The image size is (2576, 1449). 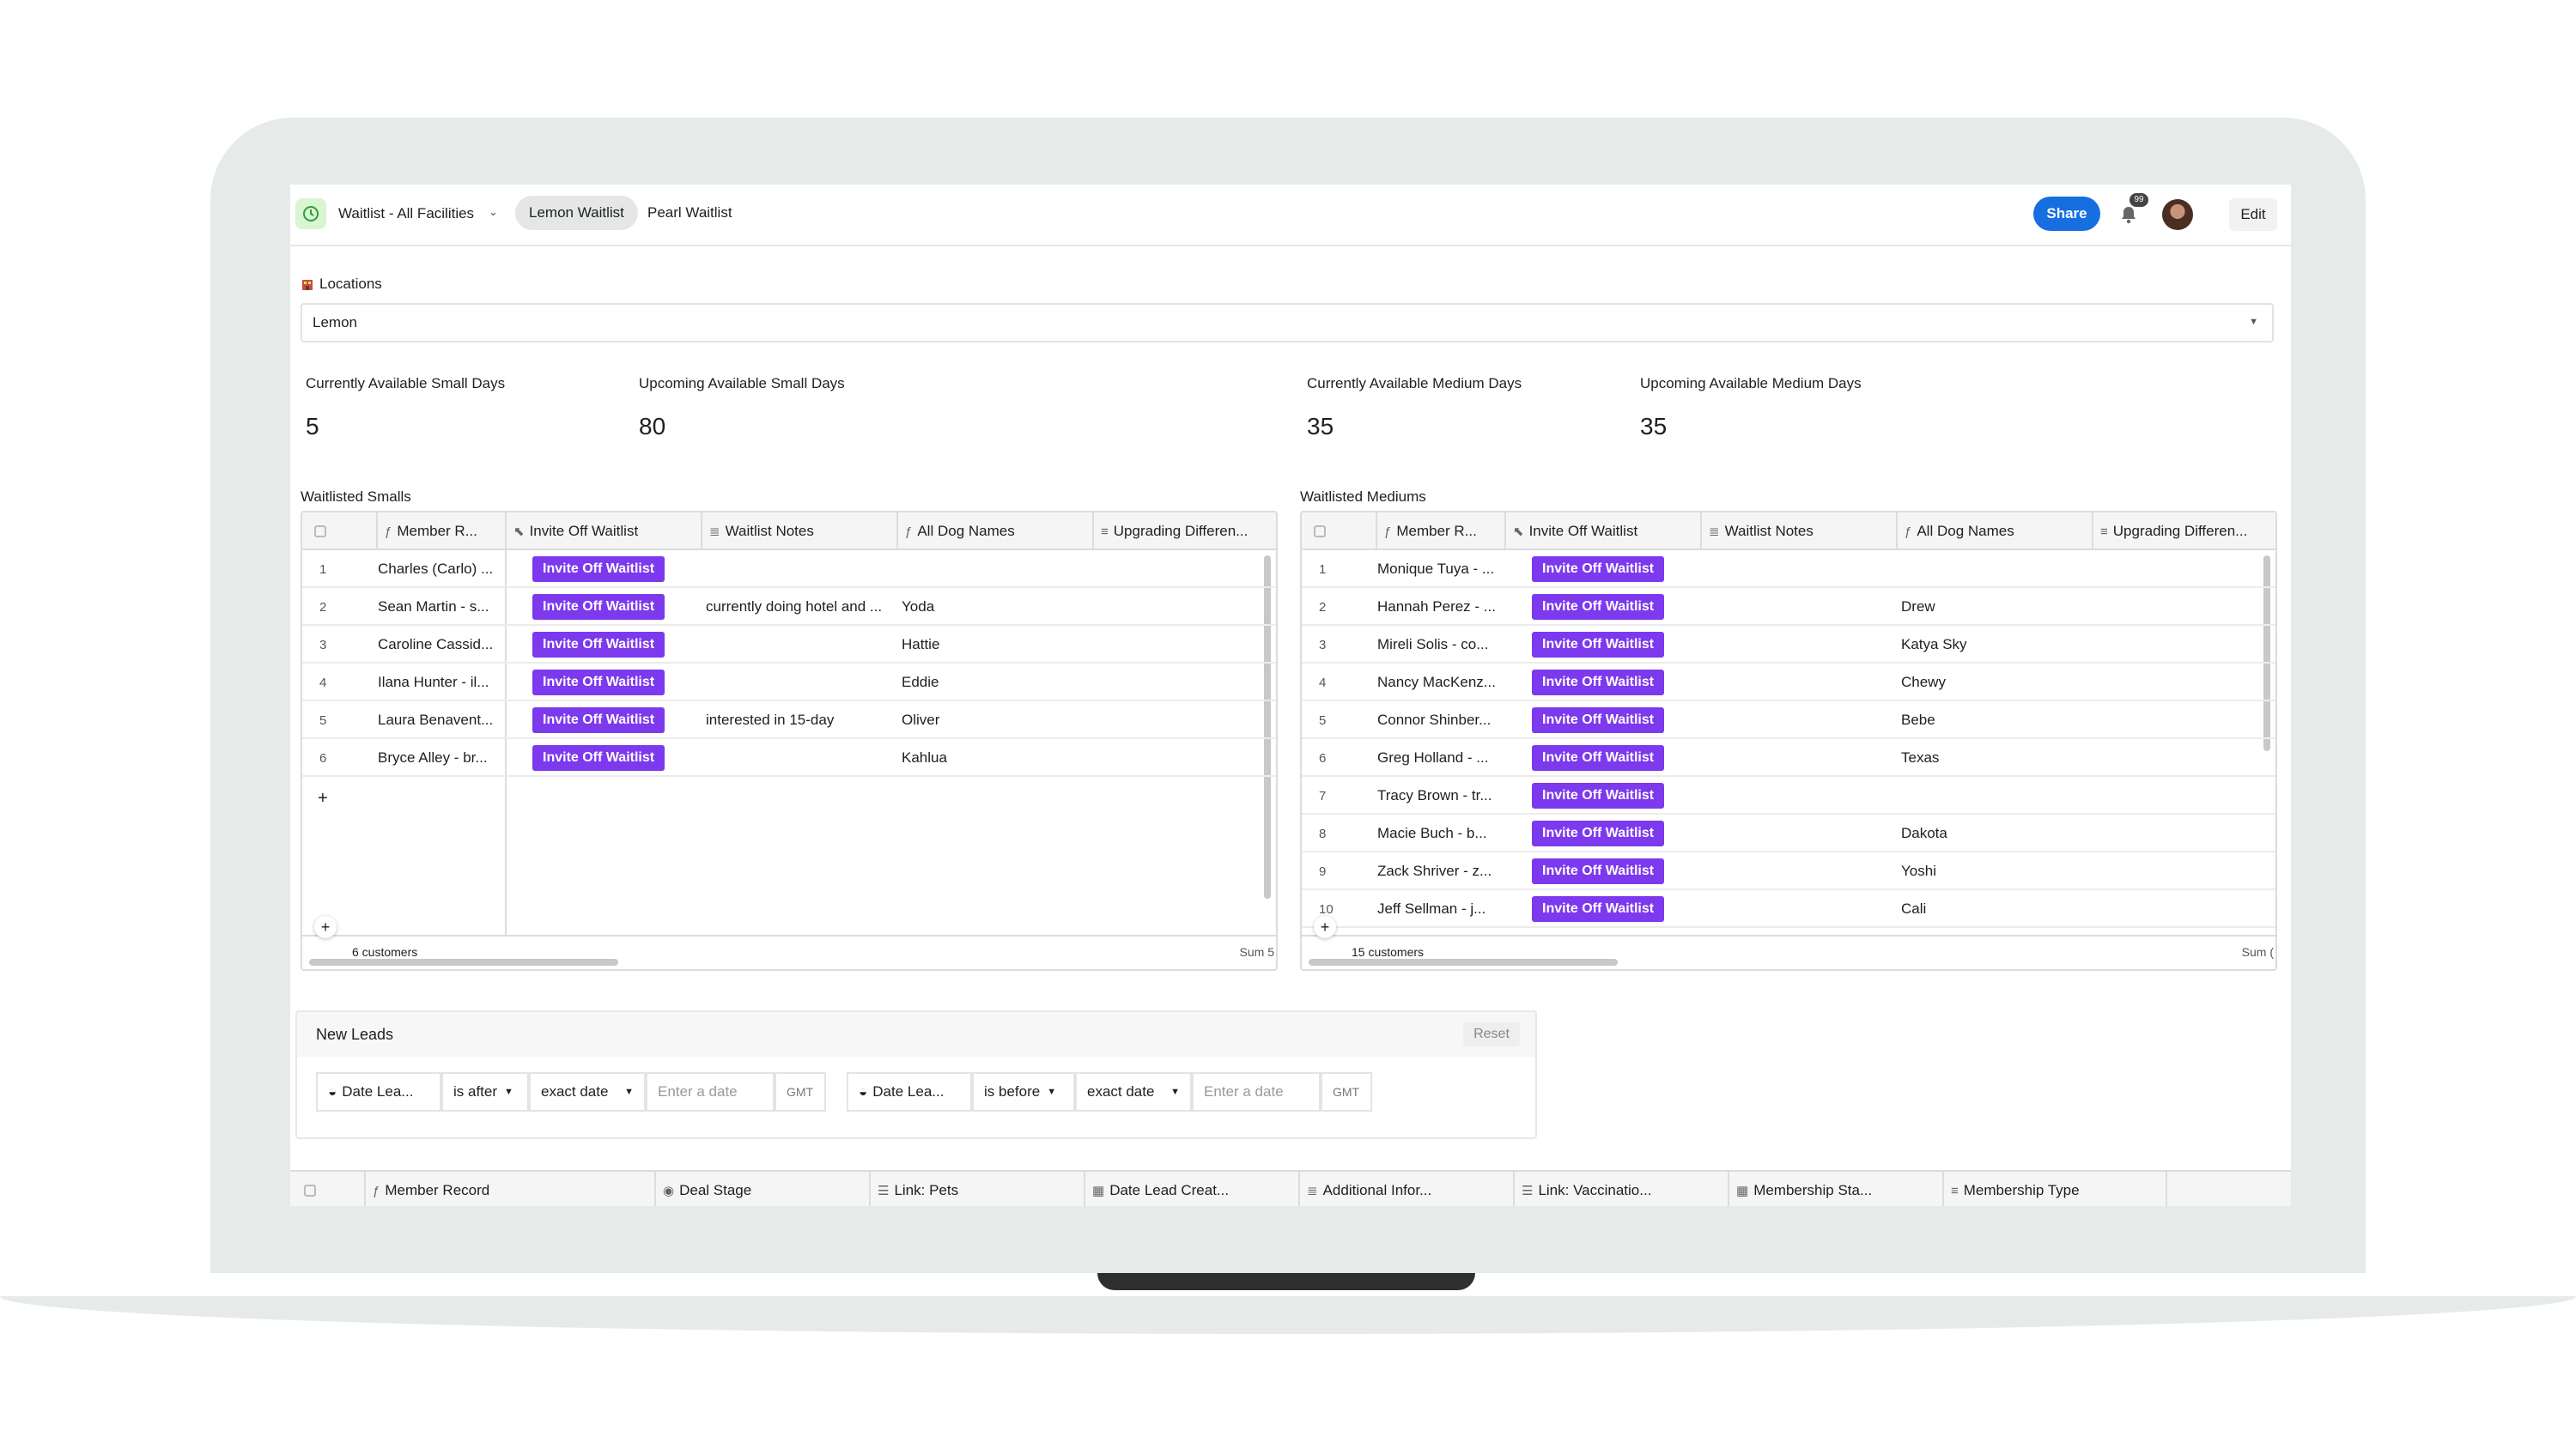 I want to click on dog-names-cell: Dakota, so click(x=1987, y=833).